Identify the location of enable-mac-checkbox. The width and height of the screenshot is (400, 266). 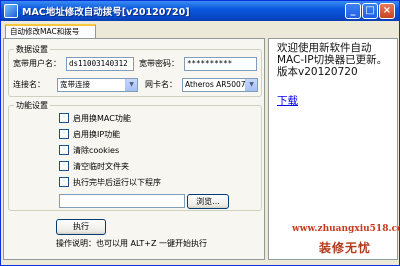
(64, 118).